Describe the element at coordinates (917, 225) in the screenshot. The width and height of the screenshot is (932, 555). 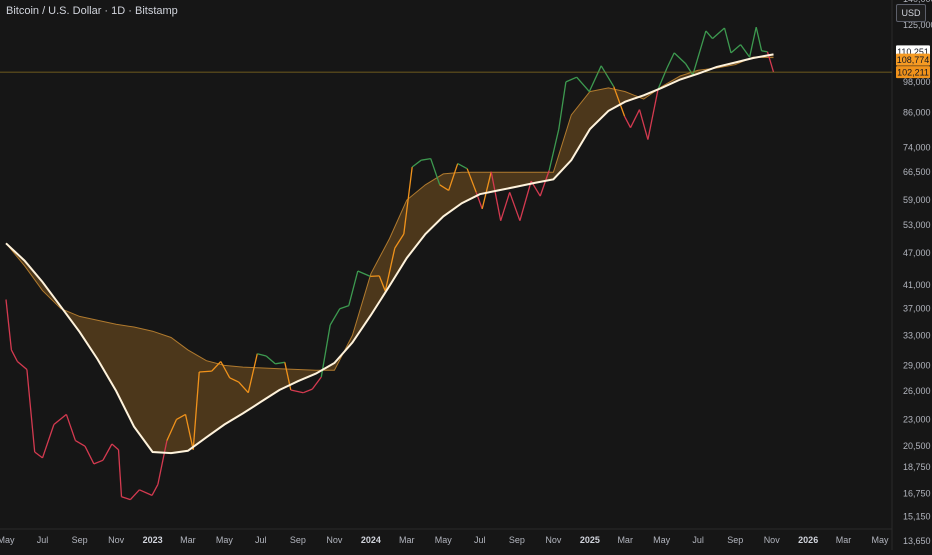
I see `y-tick-label: 53,000` at that location.